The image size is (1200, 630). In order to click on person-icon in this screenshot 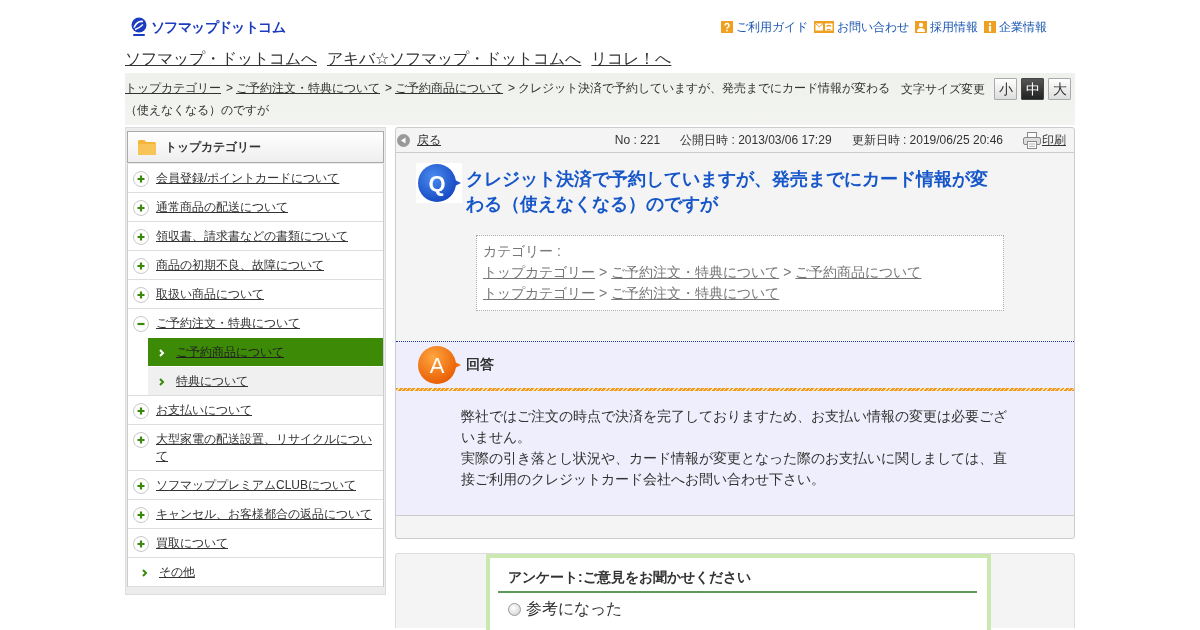, I will do `click(921, 27)`.